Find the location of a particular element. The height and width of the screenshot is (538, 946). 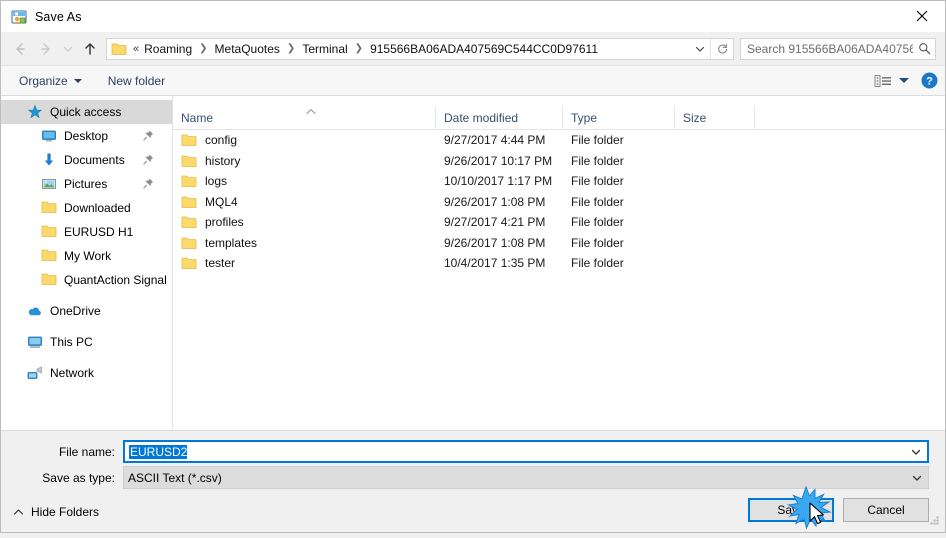

recent-locations-button is located at coordinates (68, 49).